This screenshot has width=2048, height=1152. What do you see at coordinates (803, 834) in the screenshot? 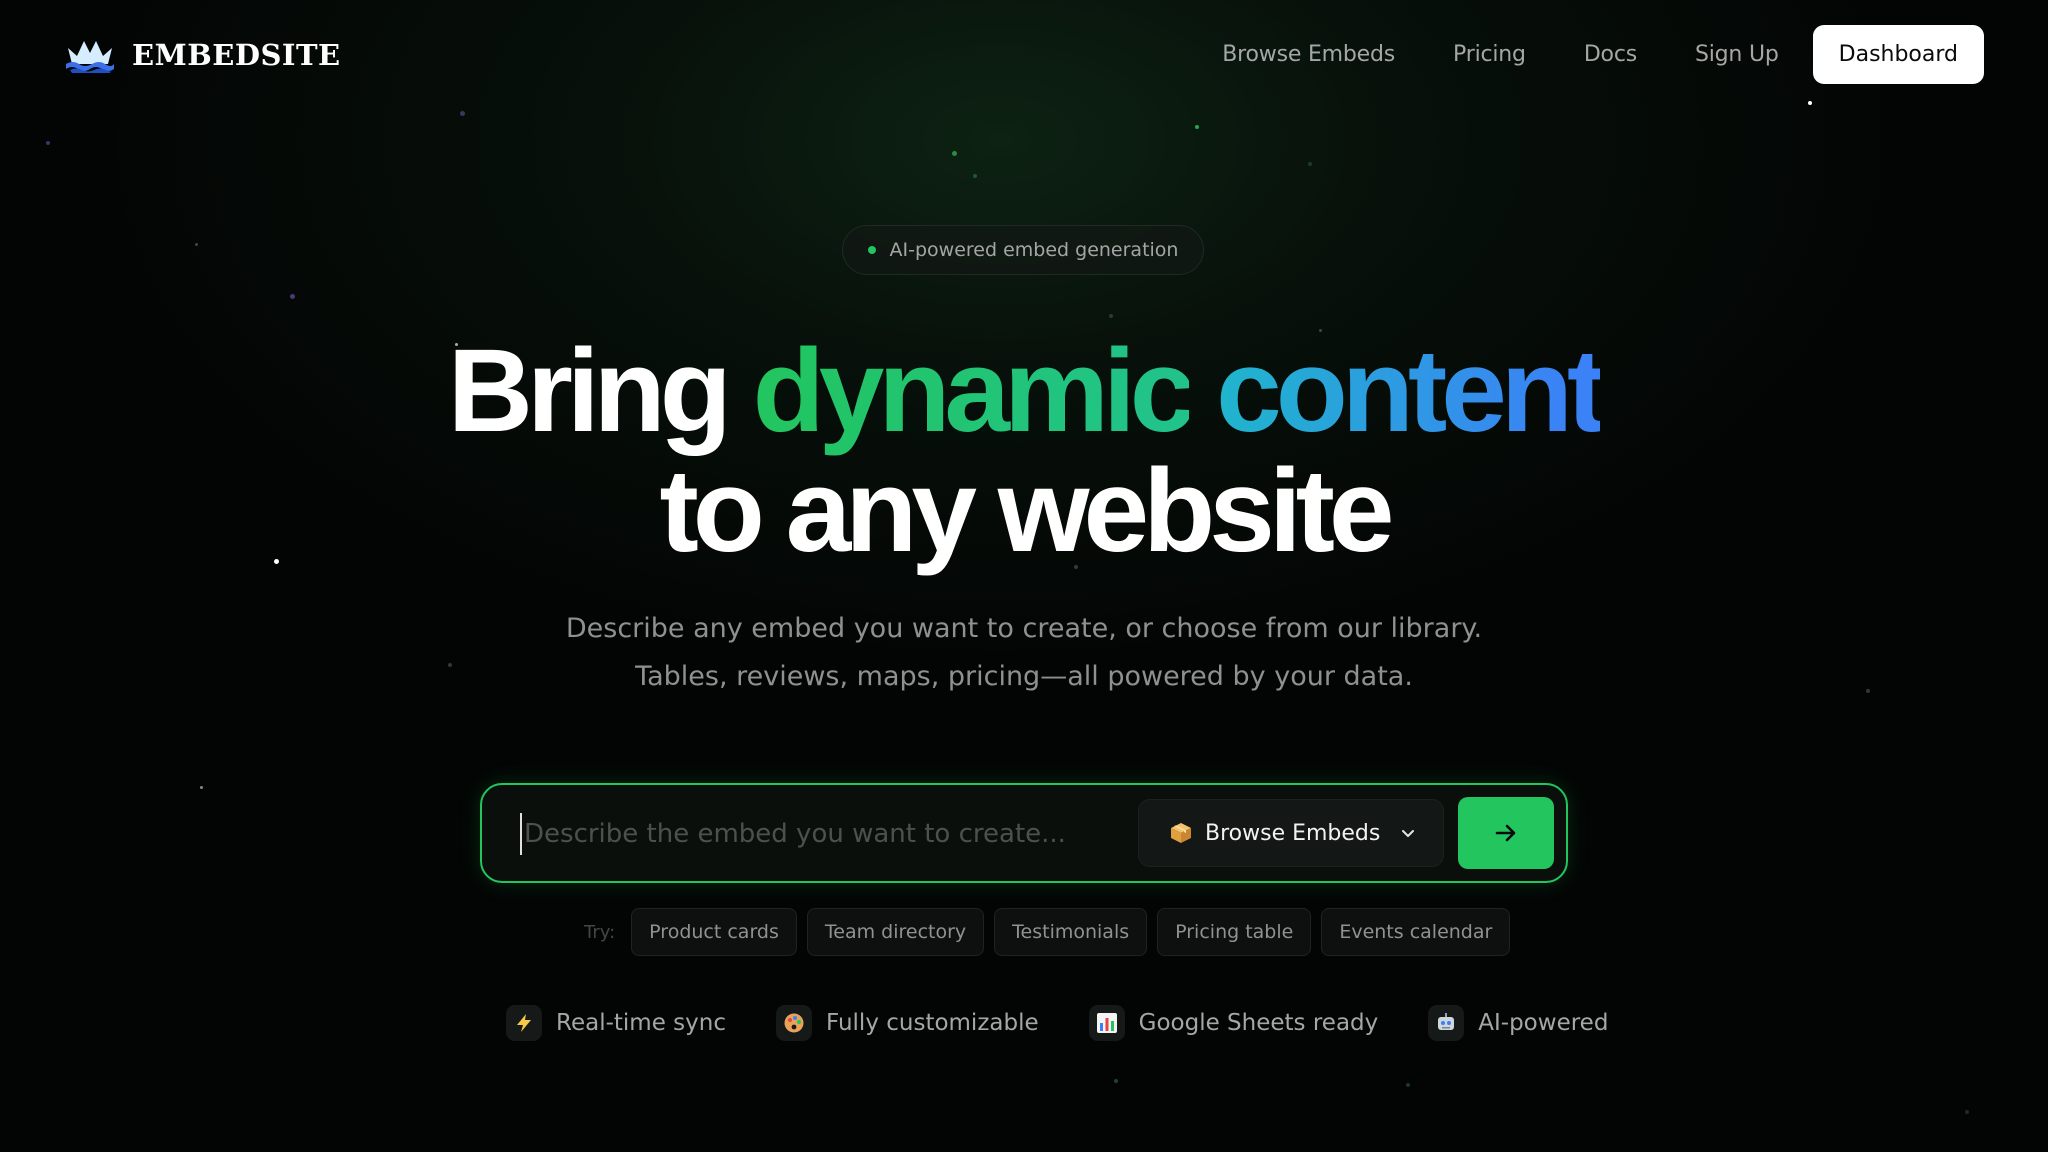
I see `embed-prompt-input` at bounding box center [803, 834].